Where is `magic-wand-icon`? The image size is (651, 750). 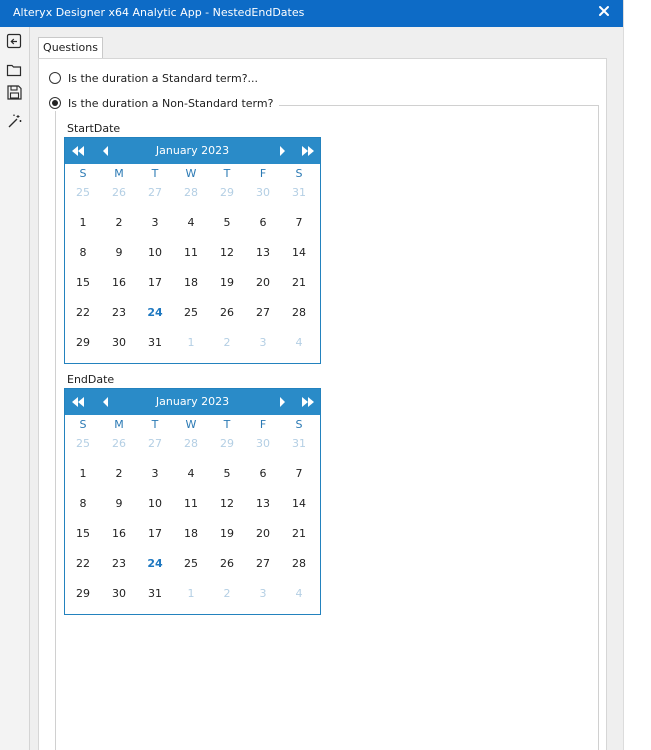
magic-wand-icon is located at coordinates (14, 121).